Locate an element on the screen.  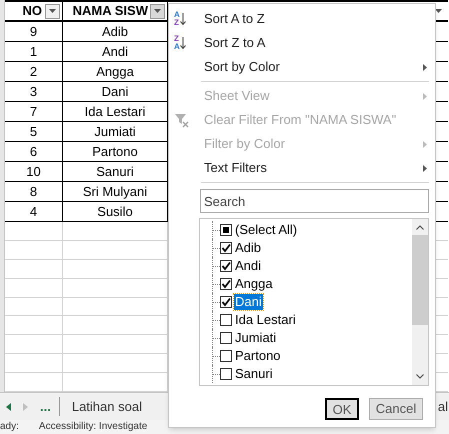
list-item: Adib is located at coordinates (248, 248).